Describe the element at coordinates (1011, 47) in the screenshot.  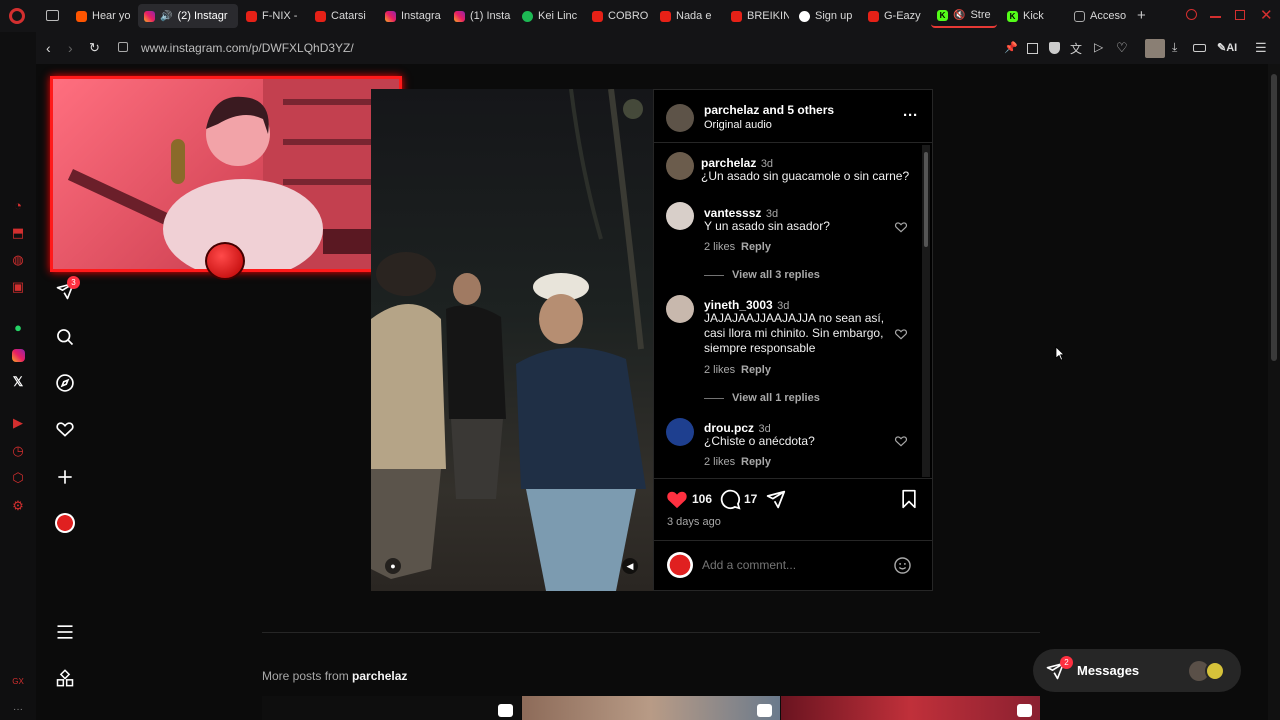
I see `pin-icon: 📌` at that location.